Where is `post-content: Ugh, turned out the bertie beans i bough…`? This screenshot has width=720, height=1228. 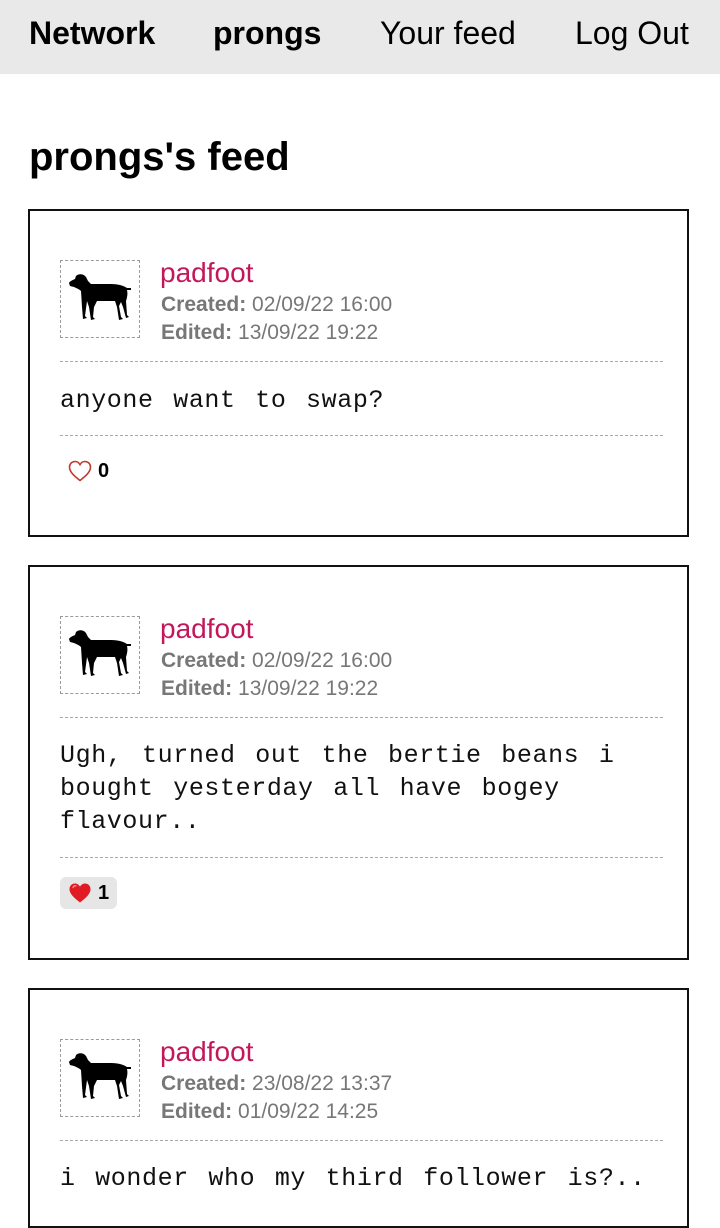
post-content: Ugh, turned out the bertie beans i bough… is located at coordinates (337, 788).